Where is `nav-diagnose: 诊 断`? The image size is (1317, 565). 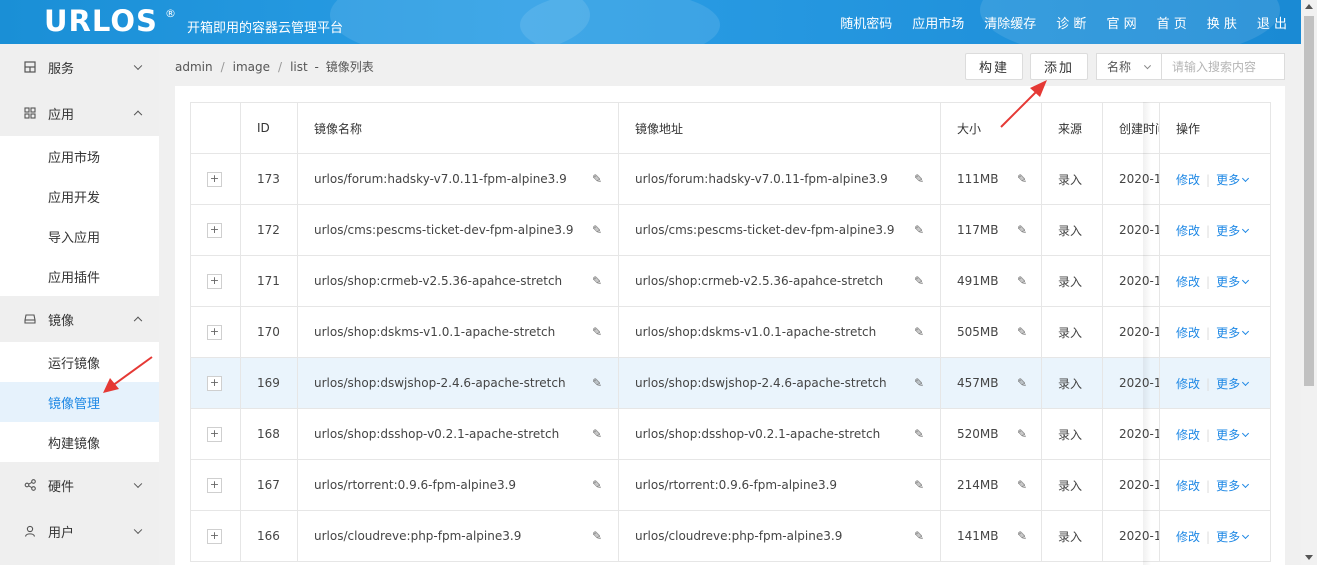
nav-diagnose: 诊 断 is located at coordinates (1071, 22).